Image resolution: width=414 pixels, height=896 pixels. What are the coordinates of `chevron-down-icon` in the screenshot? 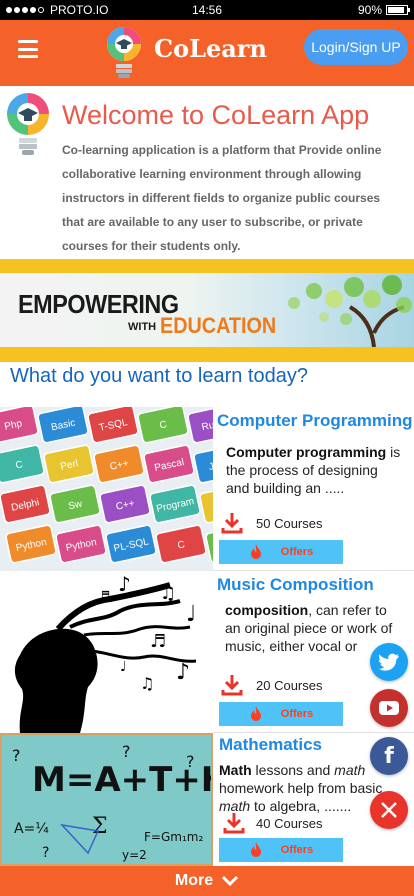 It's located at (230, 881).